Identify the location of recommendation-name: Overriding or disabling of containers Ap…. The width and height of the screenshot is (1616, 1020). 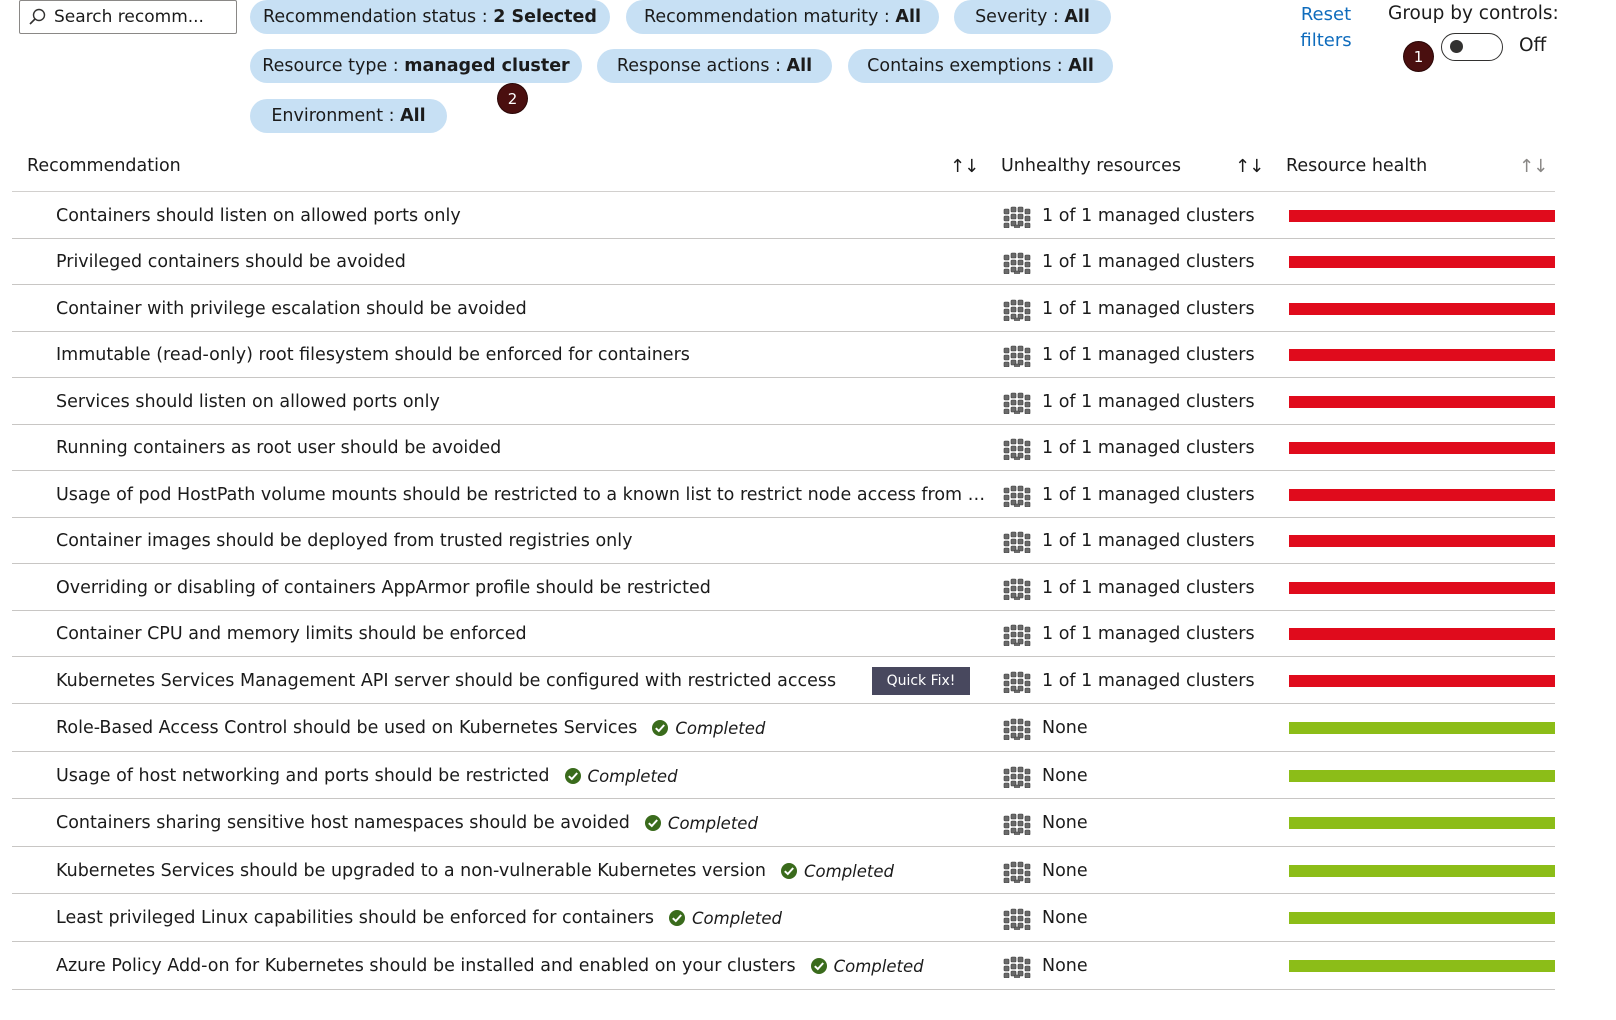
(383, 588).